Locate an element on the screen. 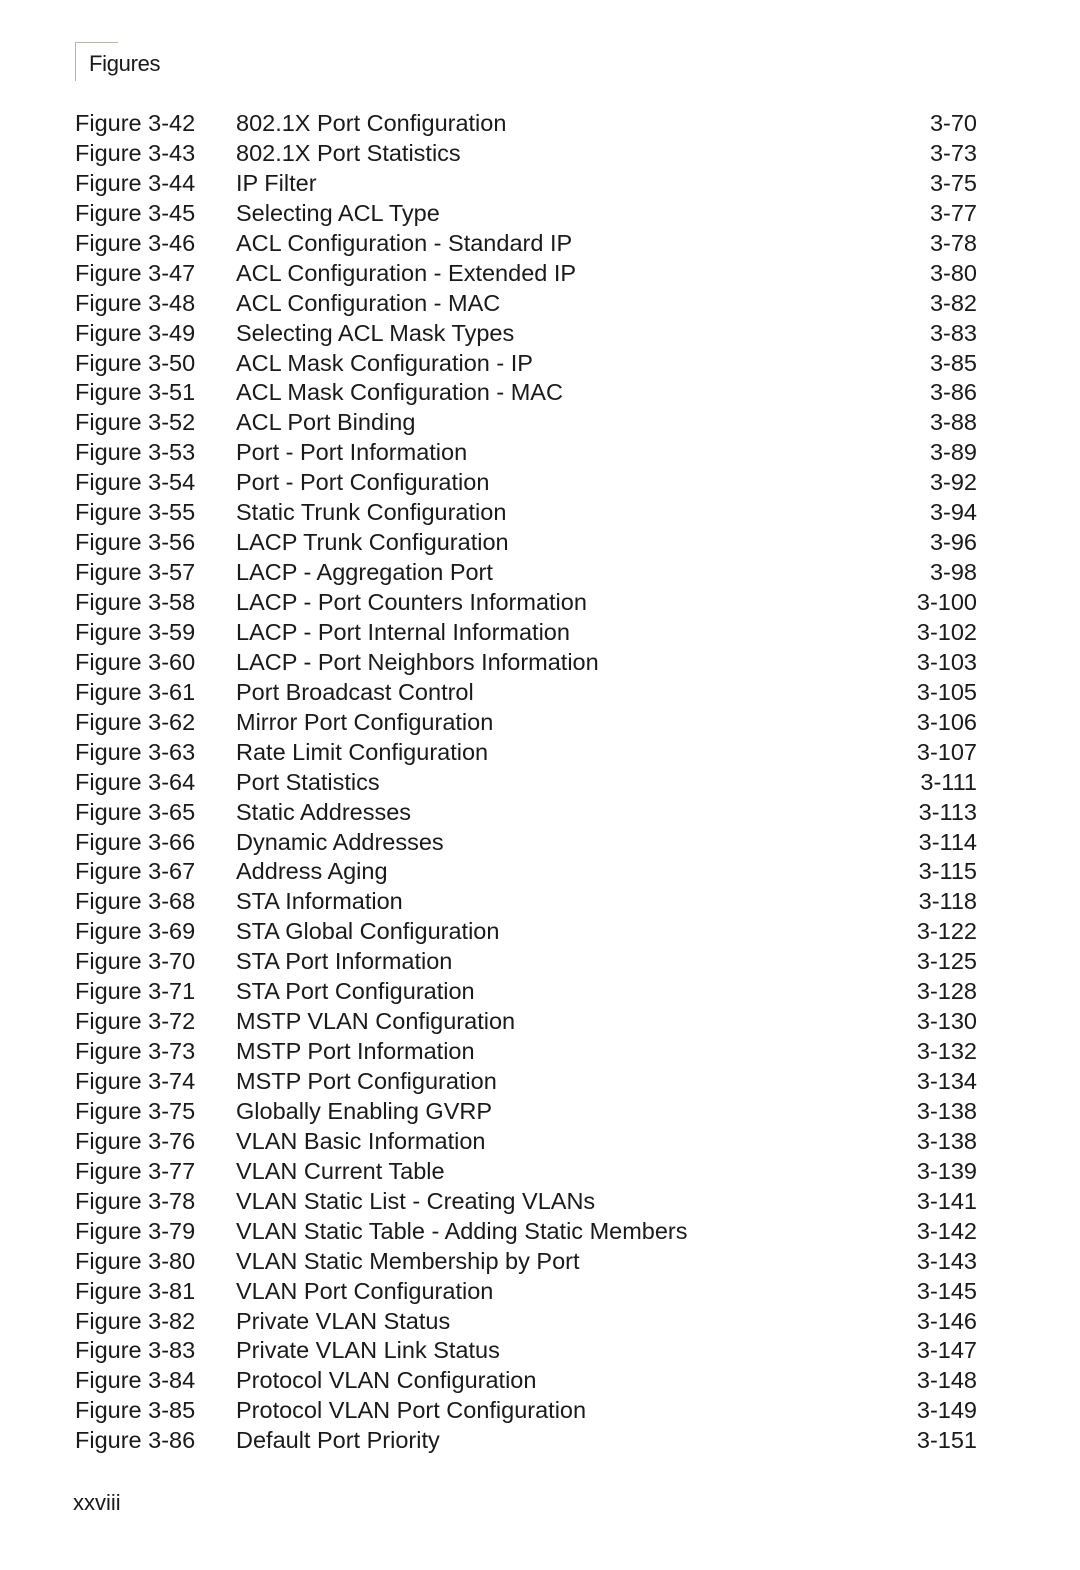  figure-entry: Figure 3-48 ACL Configuration - MAC 3-82 is located at coordinates (527, 303).